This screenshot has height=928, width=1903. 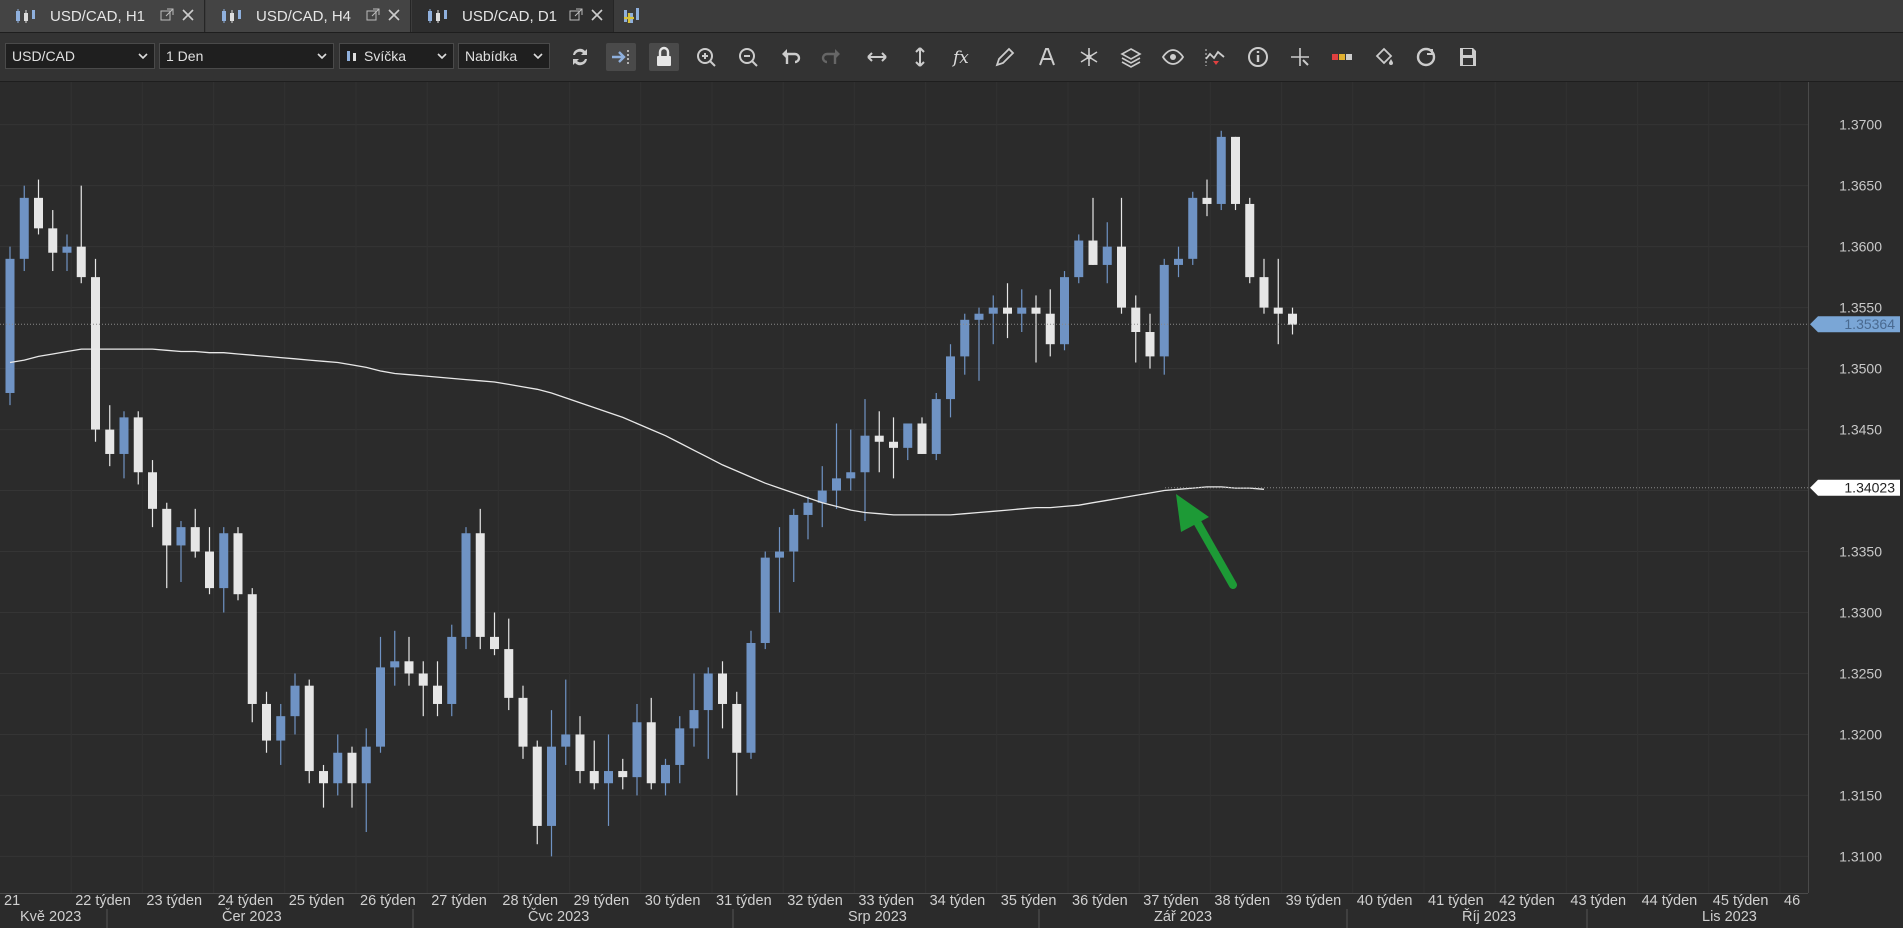 What do you see at coordinates (558, 916) in the screenshot?
I see `month-label: Čvc 2023` at bounding box center [558, 916].